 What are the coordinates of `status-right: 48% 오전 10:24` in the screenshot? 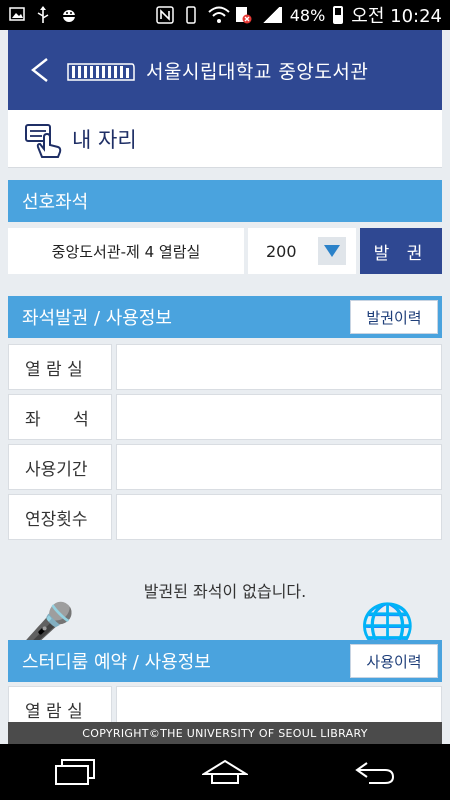 It's located at (298, 15).